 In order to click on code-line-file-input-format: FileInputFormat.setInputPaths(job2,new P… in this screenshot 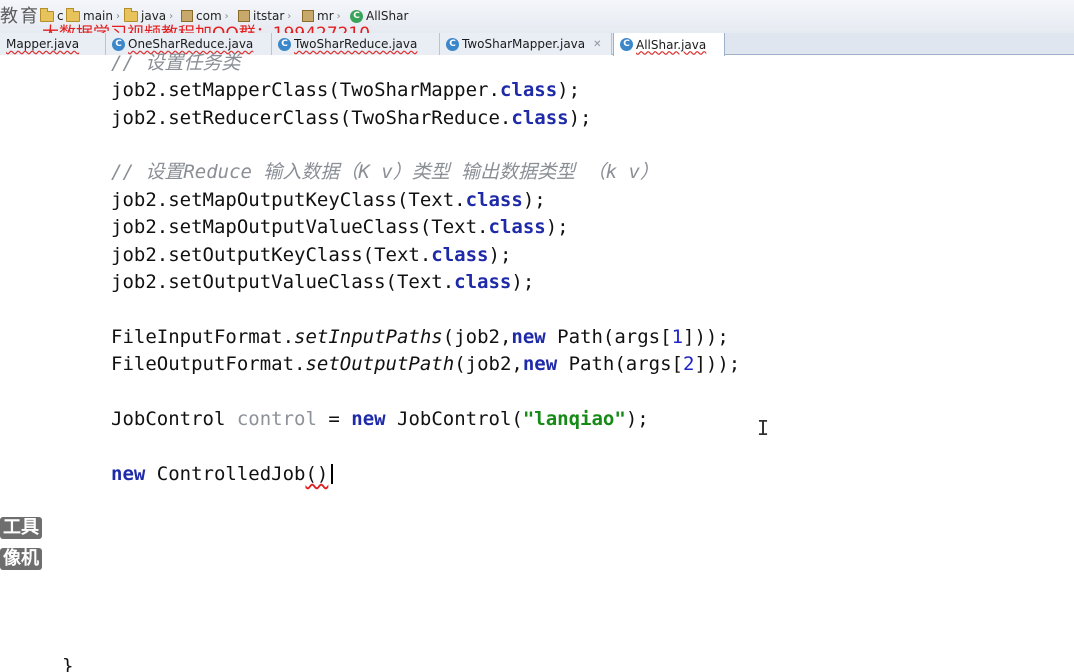, I will do `click(420, 337)`.